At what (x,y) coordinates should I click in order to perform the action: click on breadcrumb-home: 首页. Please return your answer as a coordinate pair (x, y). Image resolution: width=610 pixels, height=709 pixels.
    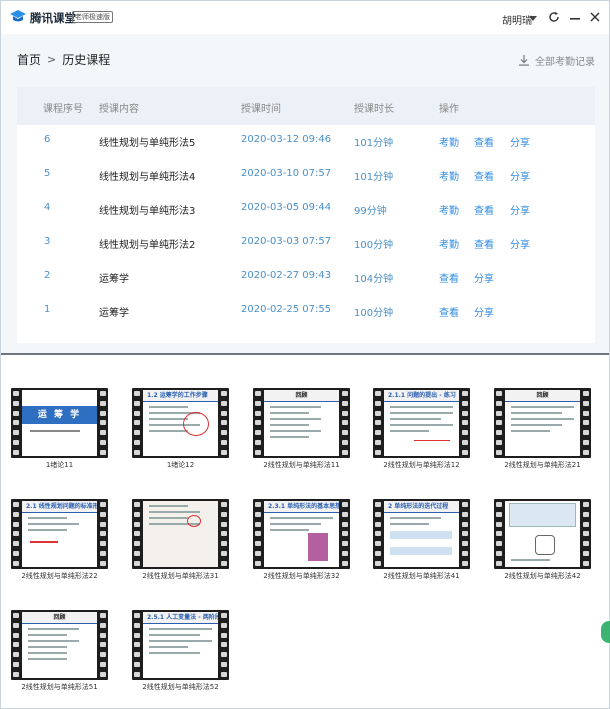
    Looking at the image, I should click on (29, 59).